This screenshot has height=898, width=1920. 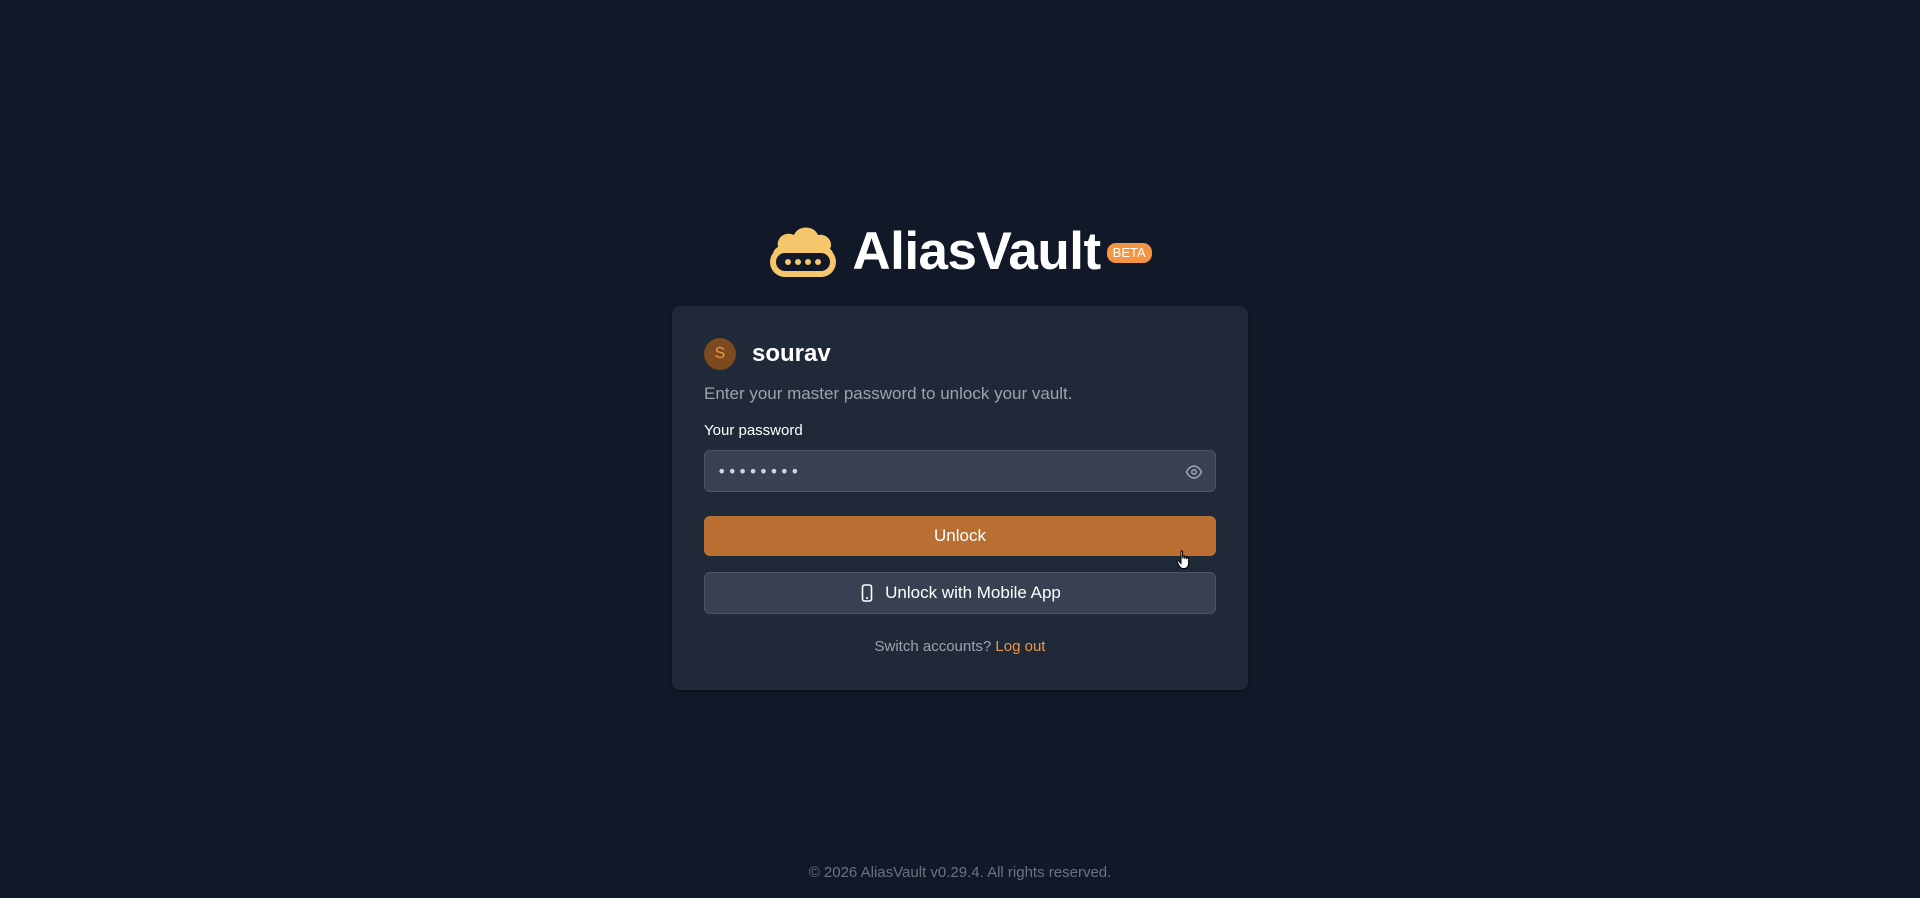 I want to click on password-field-wrapper, so click(x=960, y=471).